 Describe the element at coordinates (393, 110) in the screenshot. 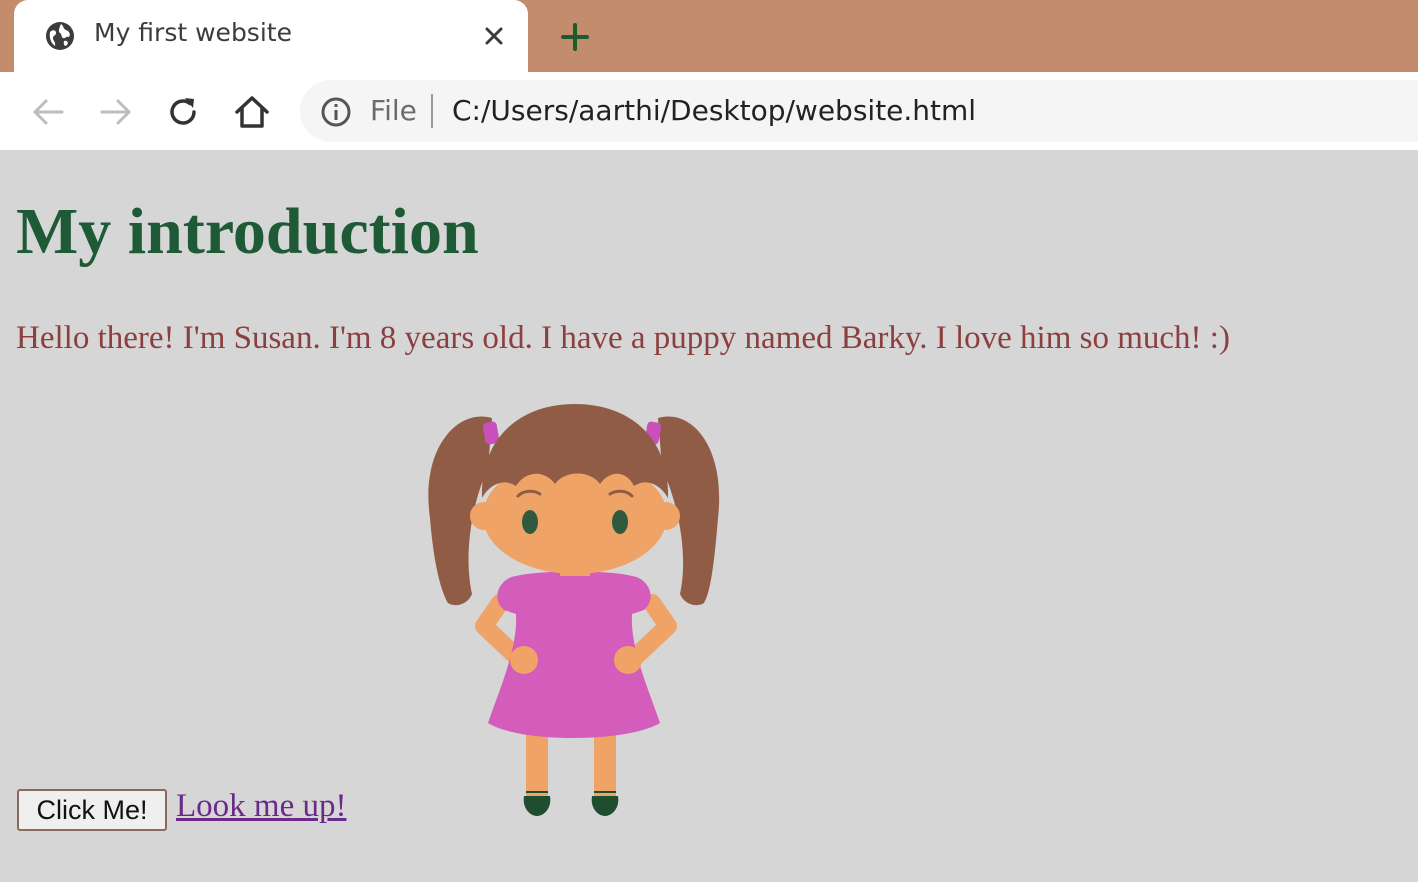

I see `scheme-label: File` at that location.